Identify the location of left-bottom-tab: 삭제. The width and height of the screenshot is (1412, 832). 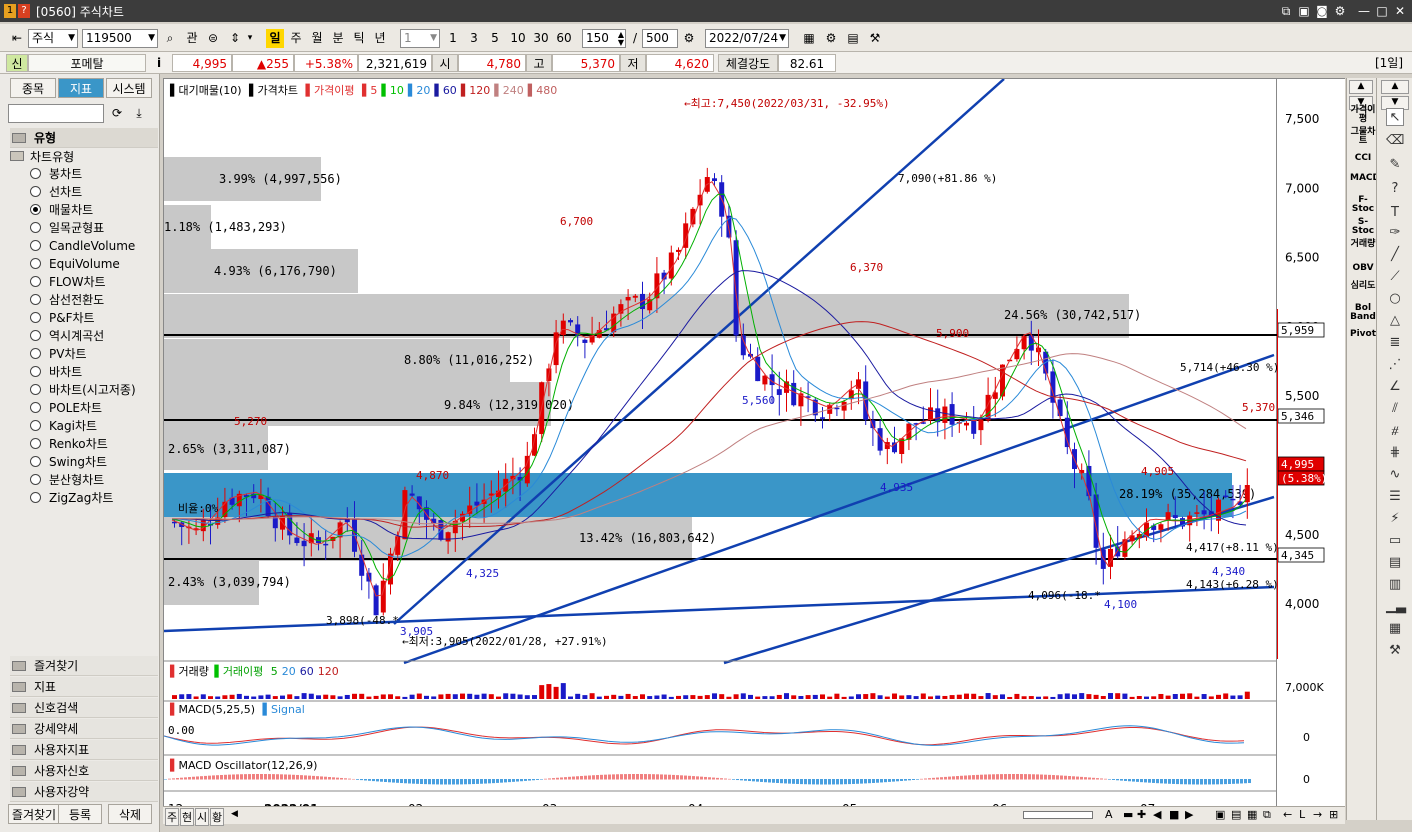
(130, 814).